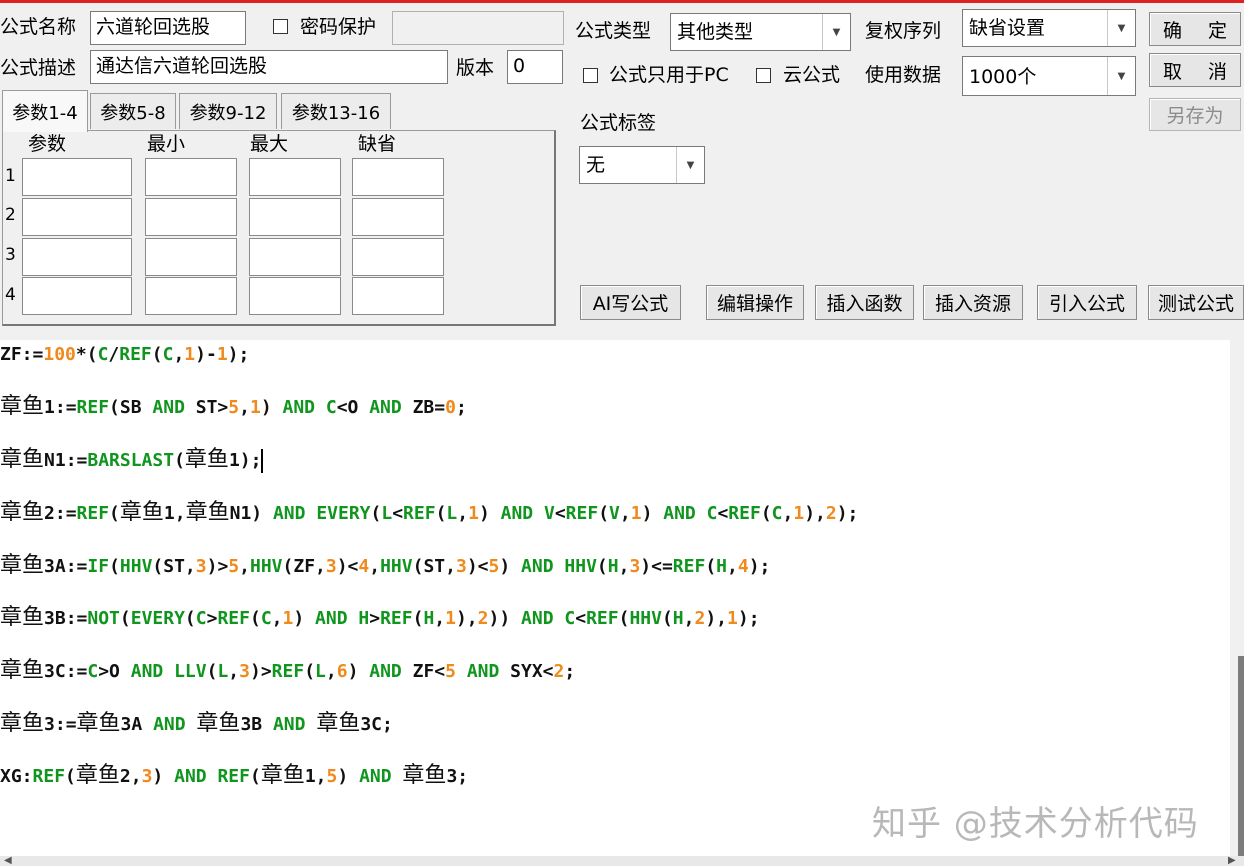  Describe the element at coordinates (217, 566) in the screenshot. I see `code-token: )>` at that location.